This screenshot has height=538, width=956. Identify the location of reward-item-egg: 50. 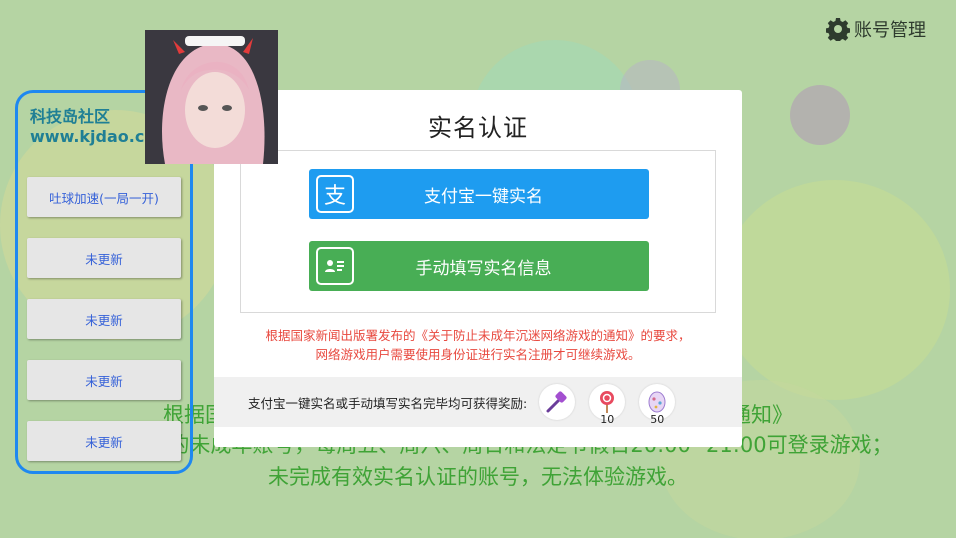
(657, 405).